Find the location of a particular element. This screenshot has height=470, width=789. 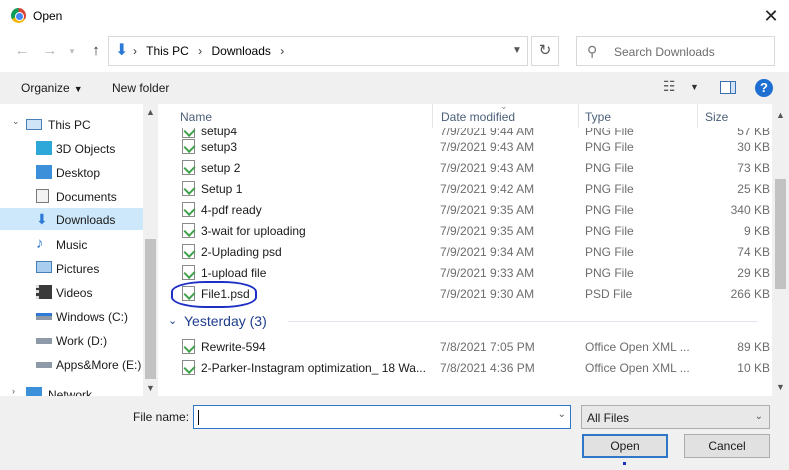

drive-icon is located at coordinates (44, 365).